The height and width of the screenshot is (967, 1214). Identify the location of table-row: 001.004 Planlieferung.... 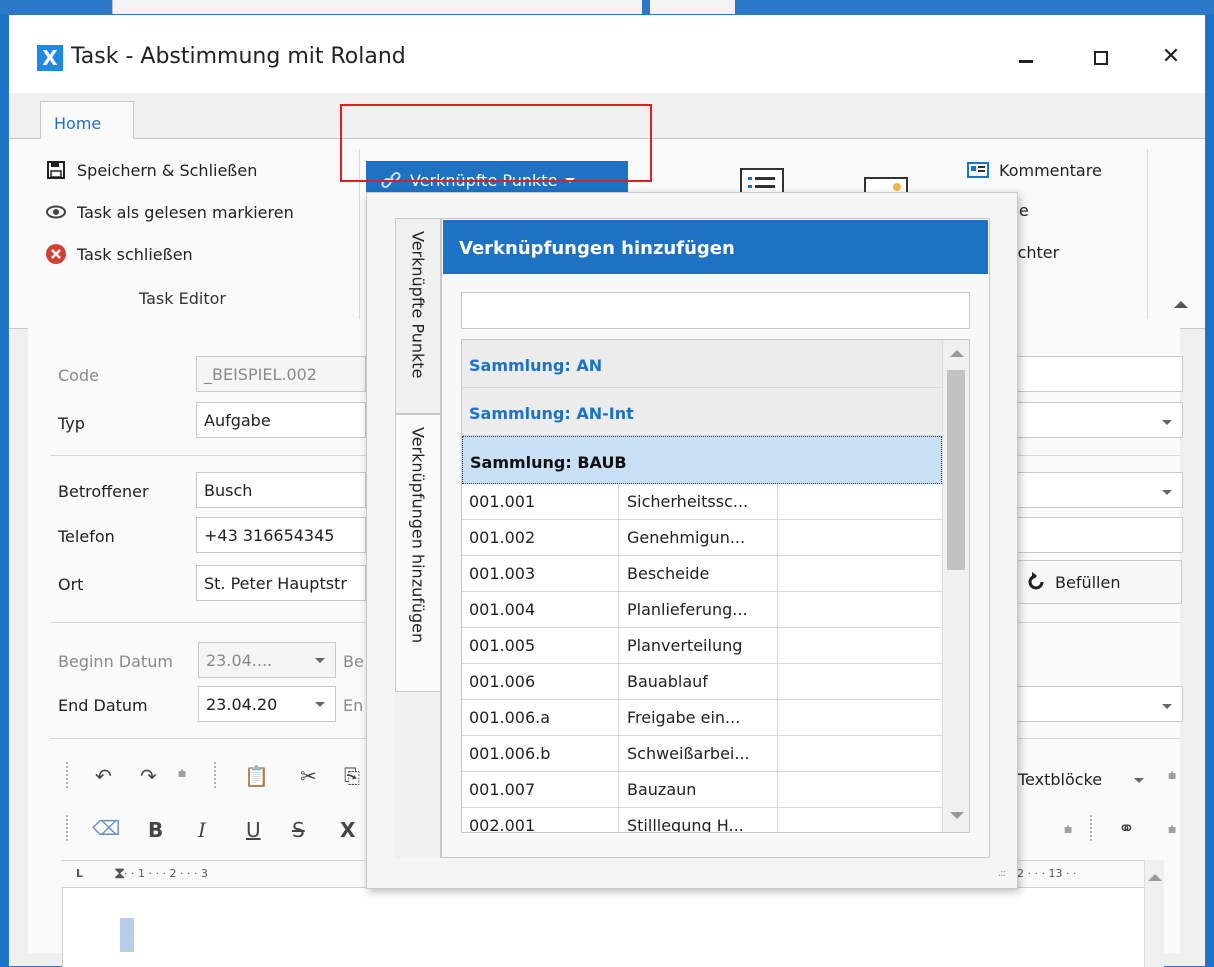
(702, 610).